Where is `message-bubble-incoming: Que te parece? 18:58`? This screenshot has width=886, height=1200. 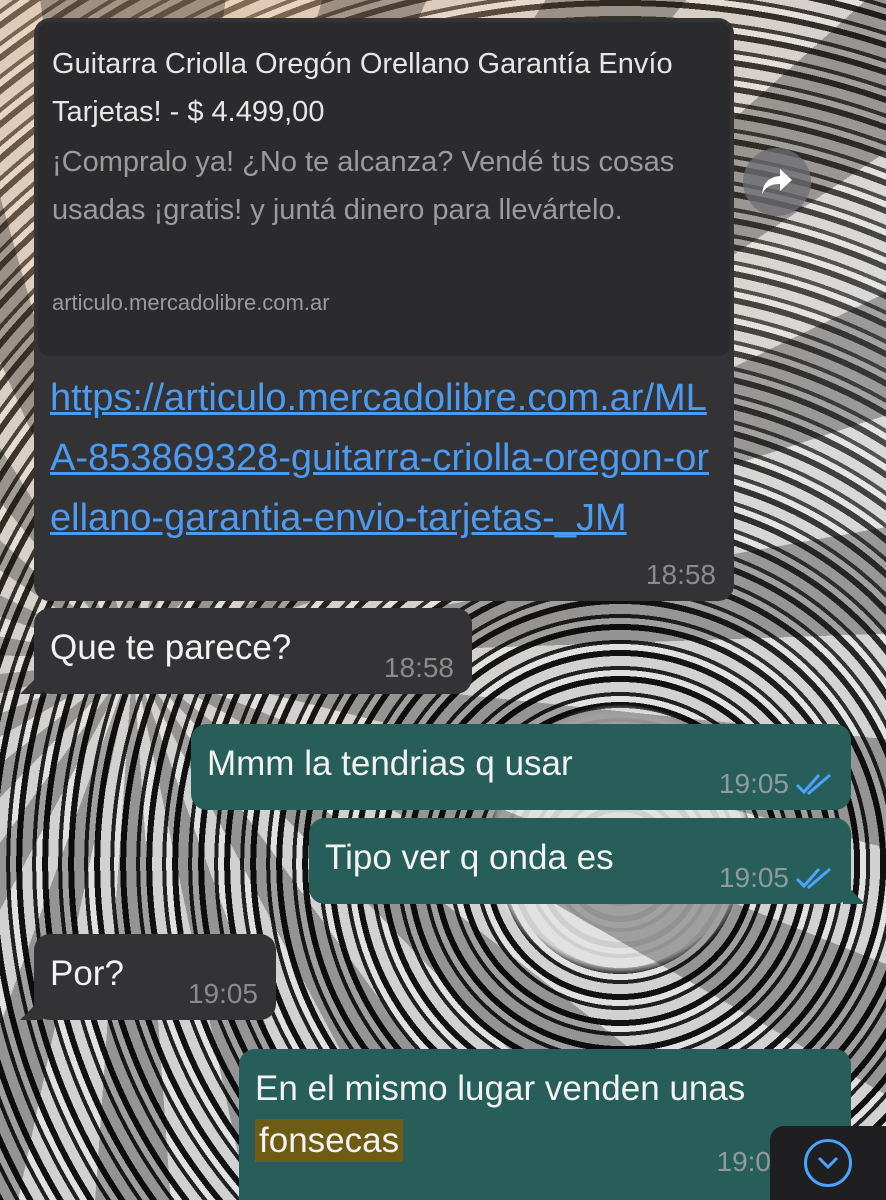
message-bubble-incoming: Que te parece? 18:58 is located at coordinates (246, 651).